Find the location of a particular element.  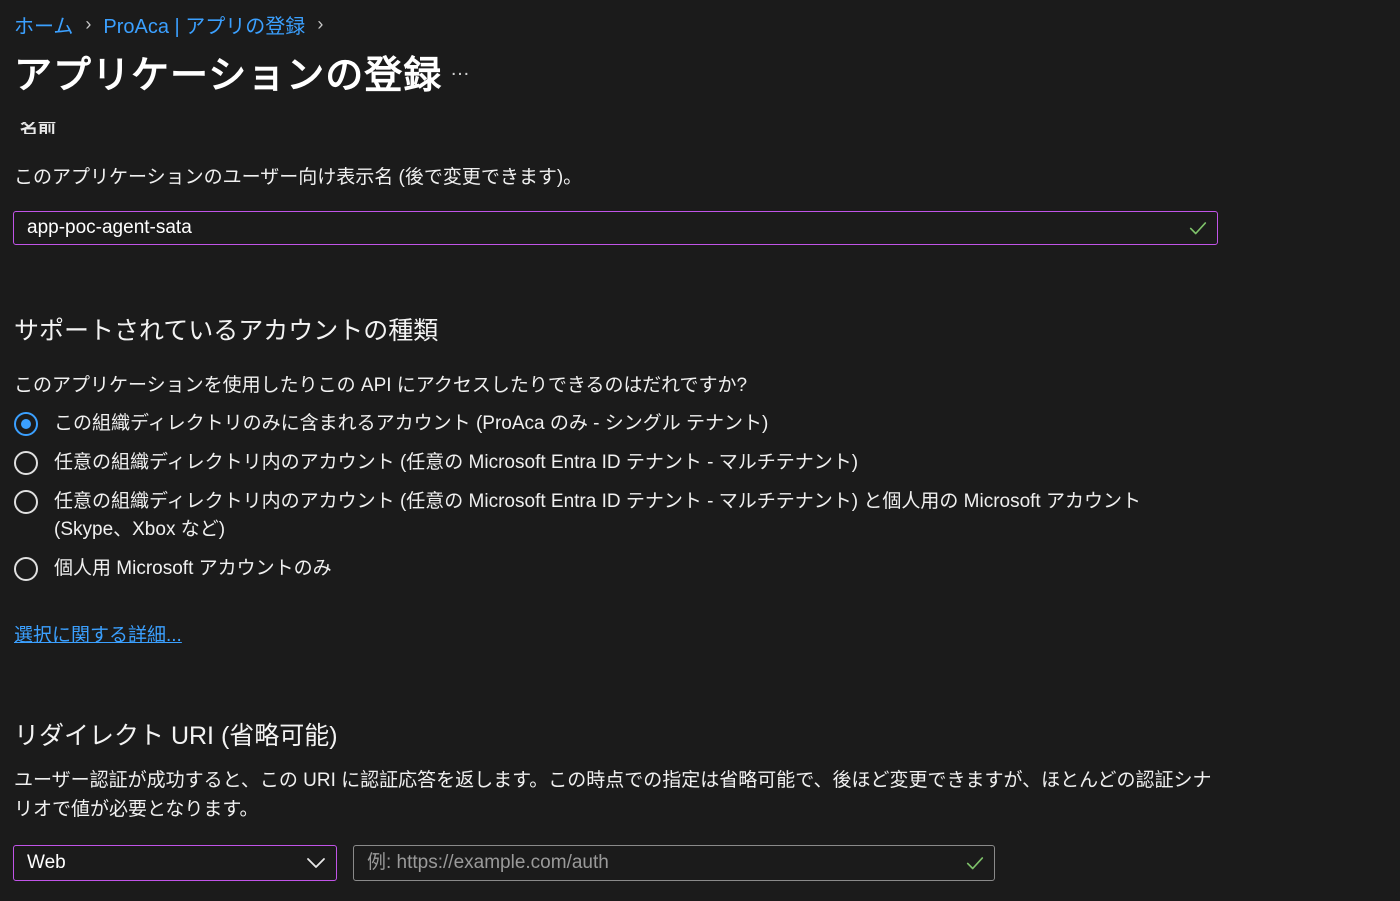

display-name-input: app-poc-agent-sata is located at coordinates (615, 228).